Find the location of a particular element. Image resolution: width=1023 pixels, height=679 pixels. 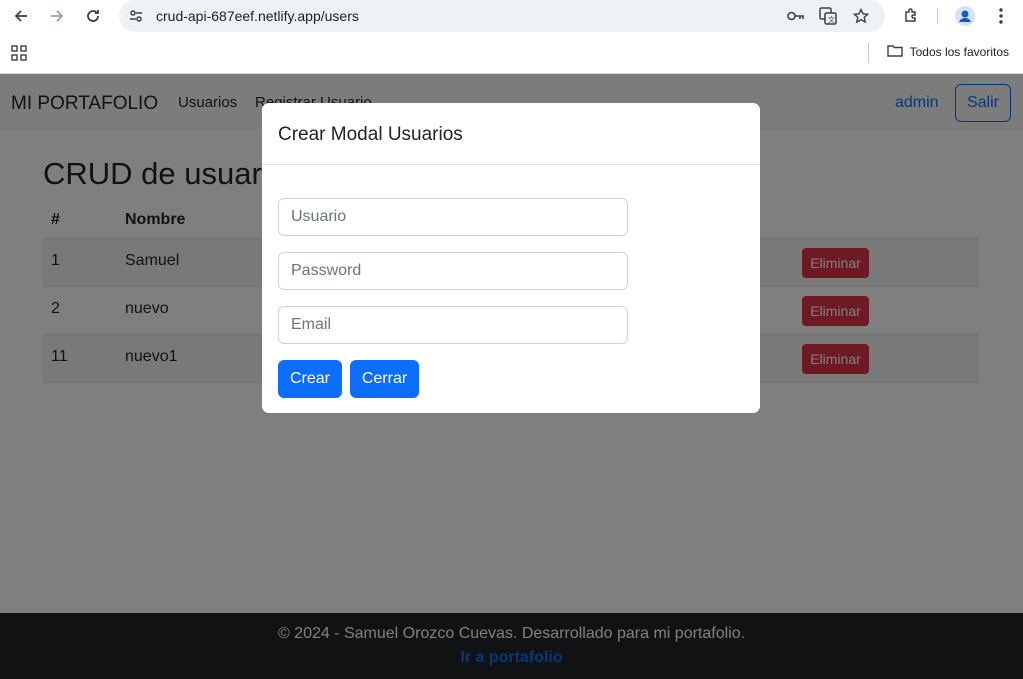

toolbar-divider is located at coordinates (937, 16).